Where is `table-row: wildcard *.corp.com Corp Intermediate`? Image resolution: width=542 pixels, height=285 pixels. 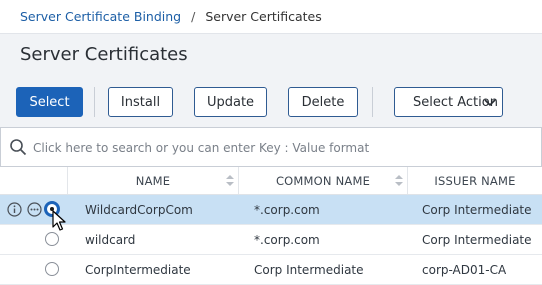 table-row: wildcard *.corp.com Corp Intermediate is located at coordinates (271, 240).